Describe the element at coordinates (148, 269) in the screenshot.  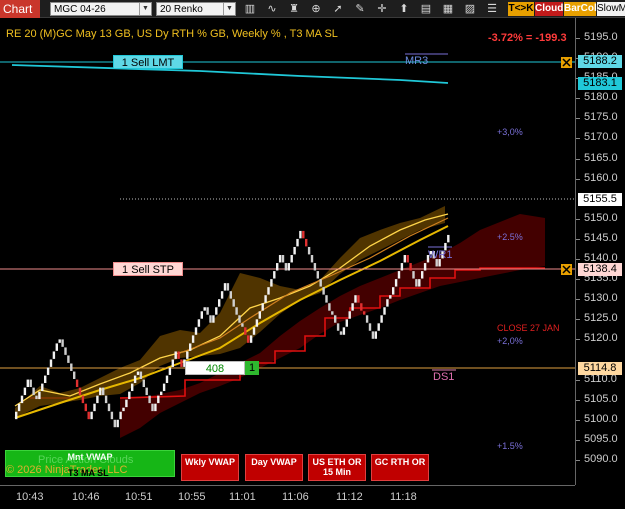
I see `sell-stop-order-label: 1 Sell STP` at that location.